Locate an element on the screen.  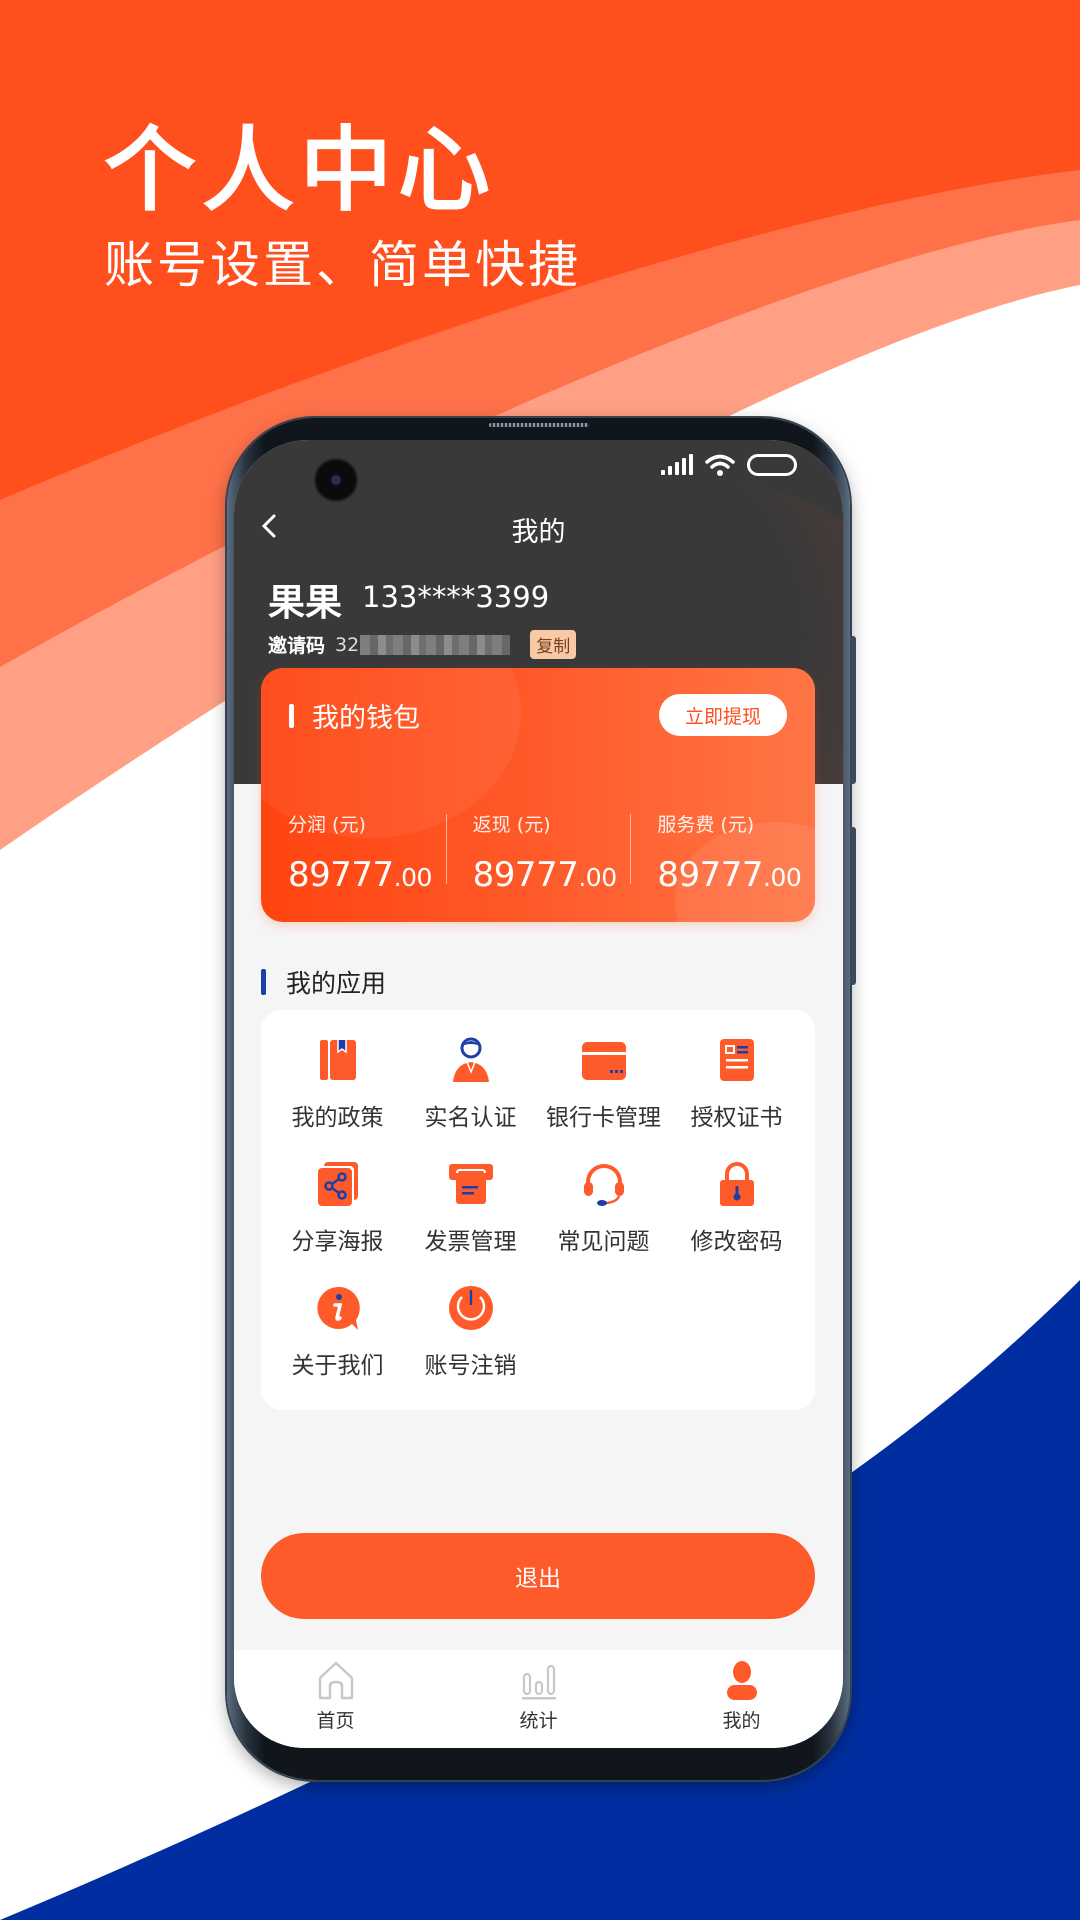
user-name: 果果 is located at coordinates (305, 602).